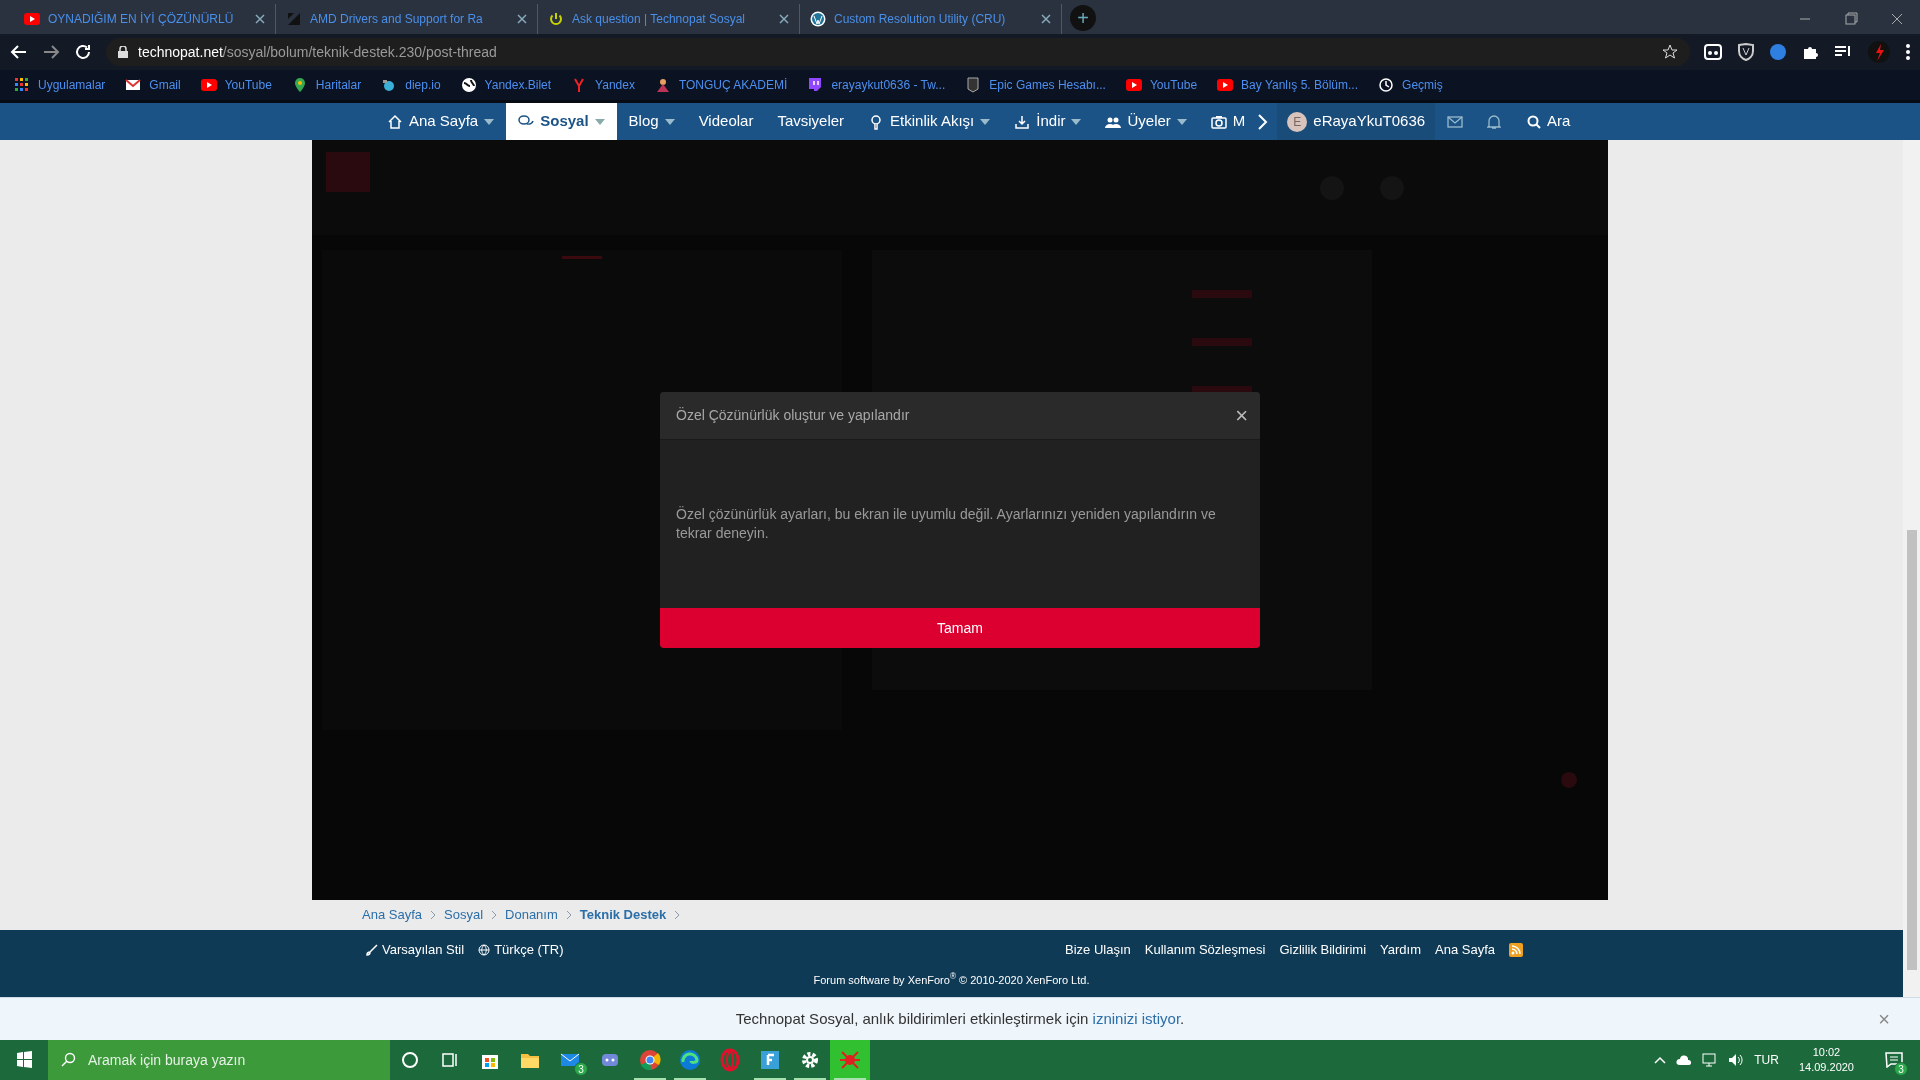 The image size is (1920, 1080). What do you see at coordinates (1400, 950) in the screenshot?
I see `footer-link: Yardım` at bounding box center [1400, 950].